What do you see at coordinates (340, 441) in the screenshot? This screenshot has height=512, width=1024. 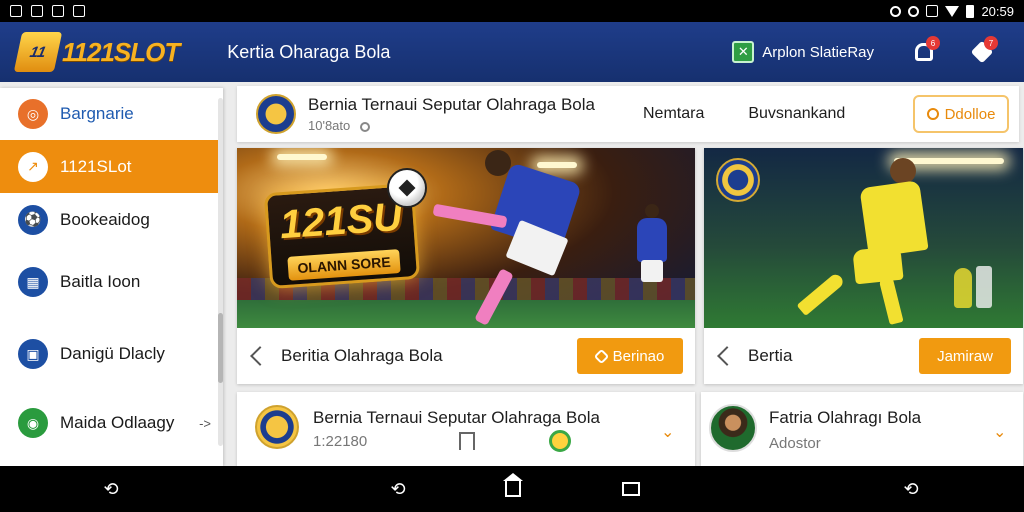 I see `list-item-meta: 1:22180` at bounding box center [340, 441].